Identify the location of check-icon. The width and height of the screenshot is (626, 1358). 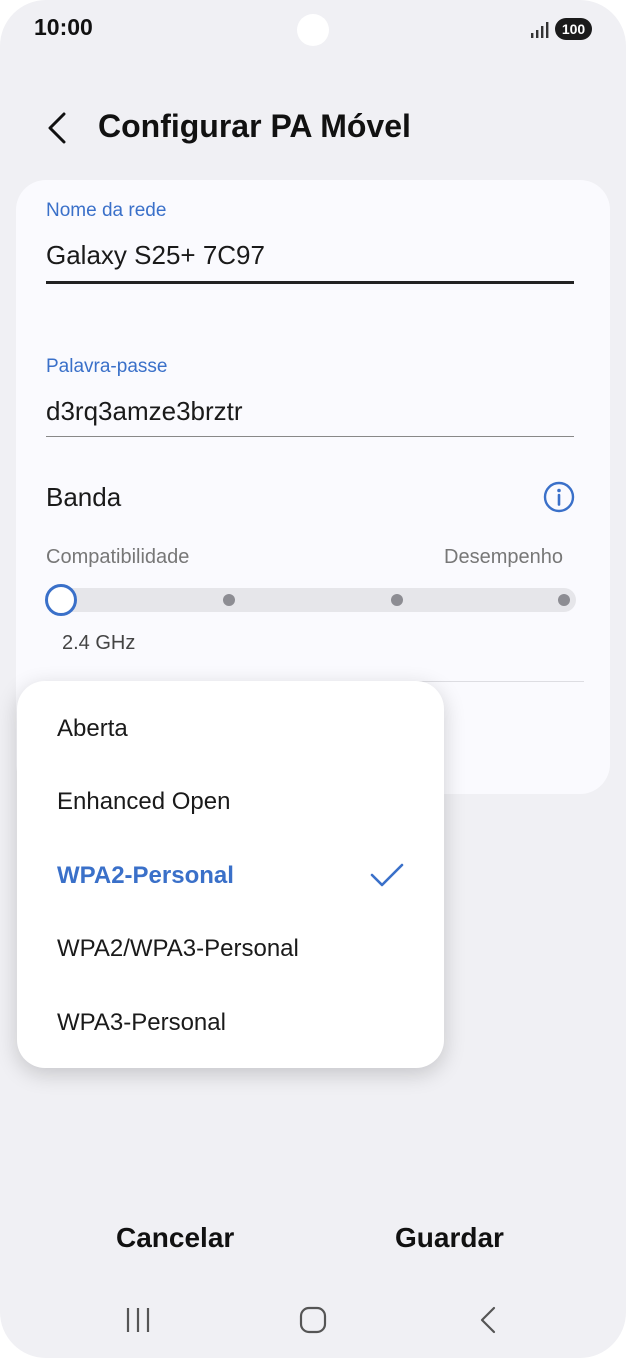
(387, 875).